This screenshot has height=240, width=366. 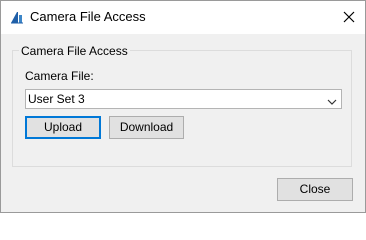 What do you see at coordinates (17, 17) in the screenshot?
I see `camera-app-icon` at bounding box center [17, 17].